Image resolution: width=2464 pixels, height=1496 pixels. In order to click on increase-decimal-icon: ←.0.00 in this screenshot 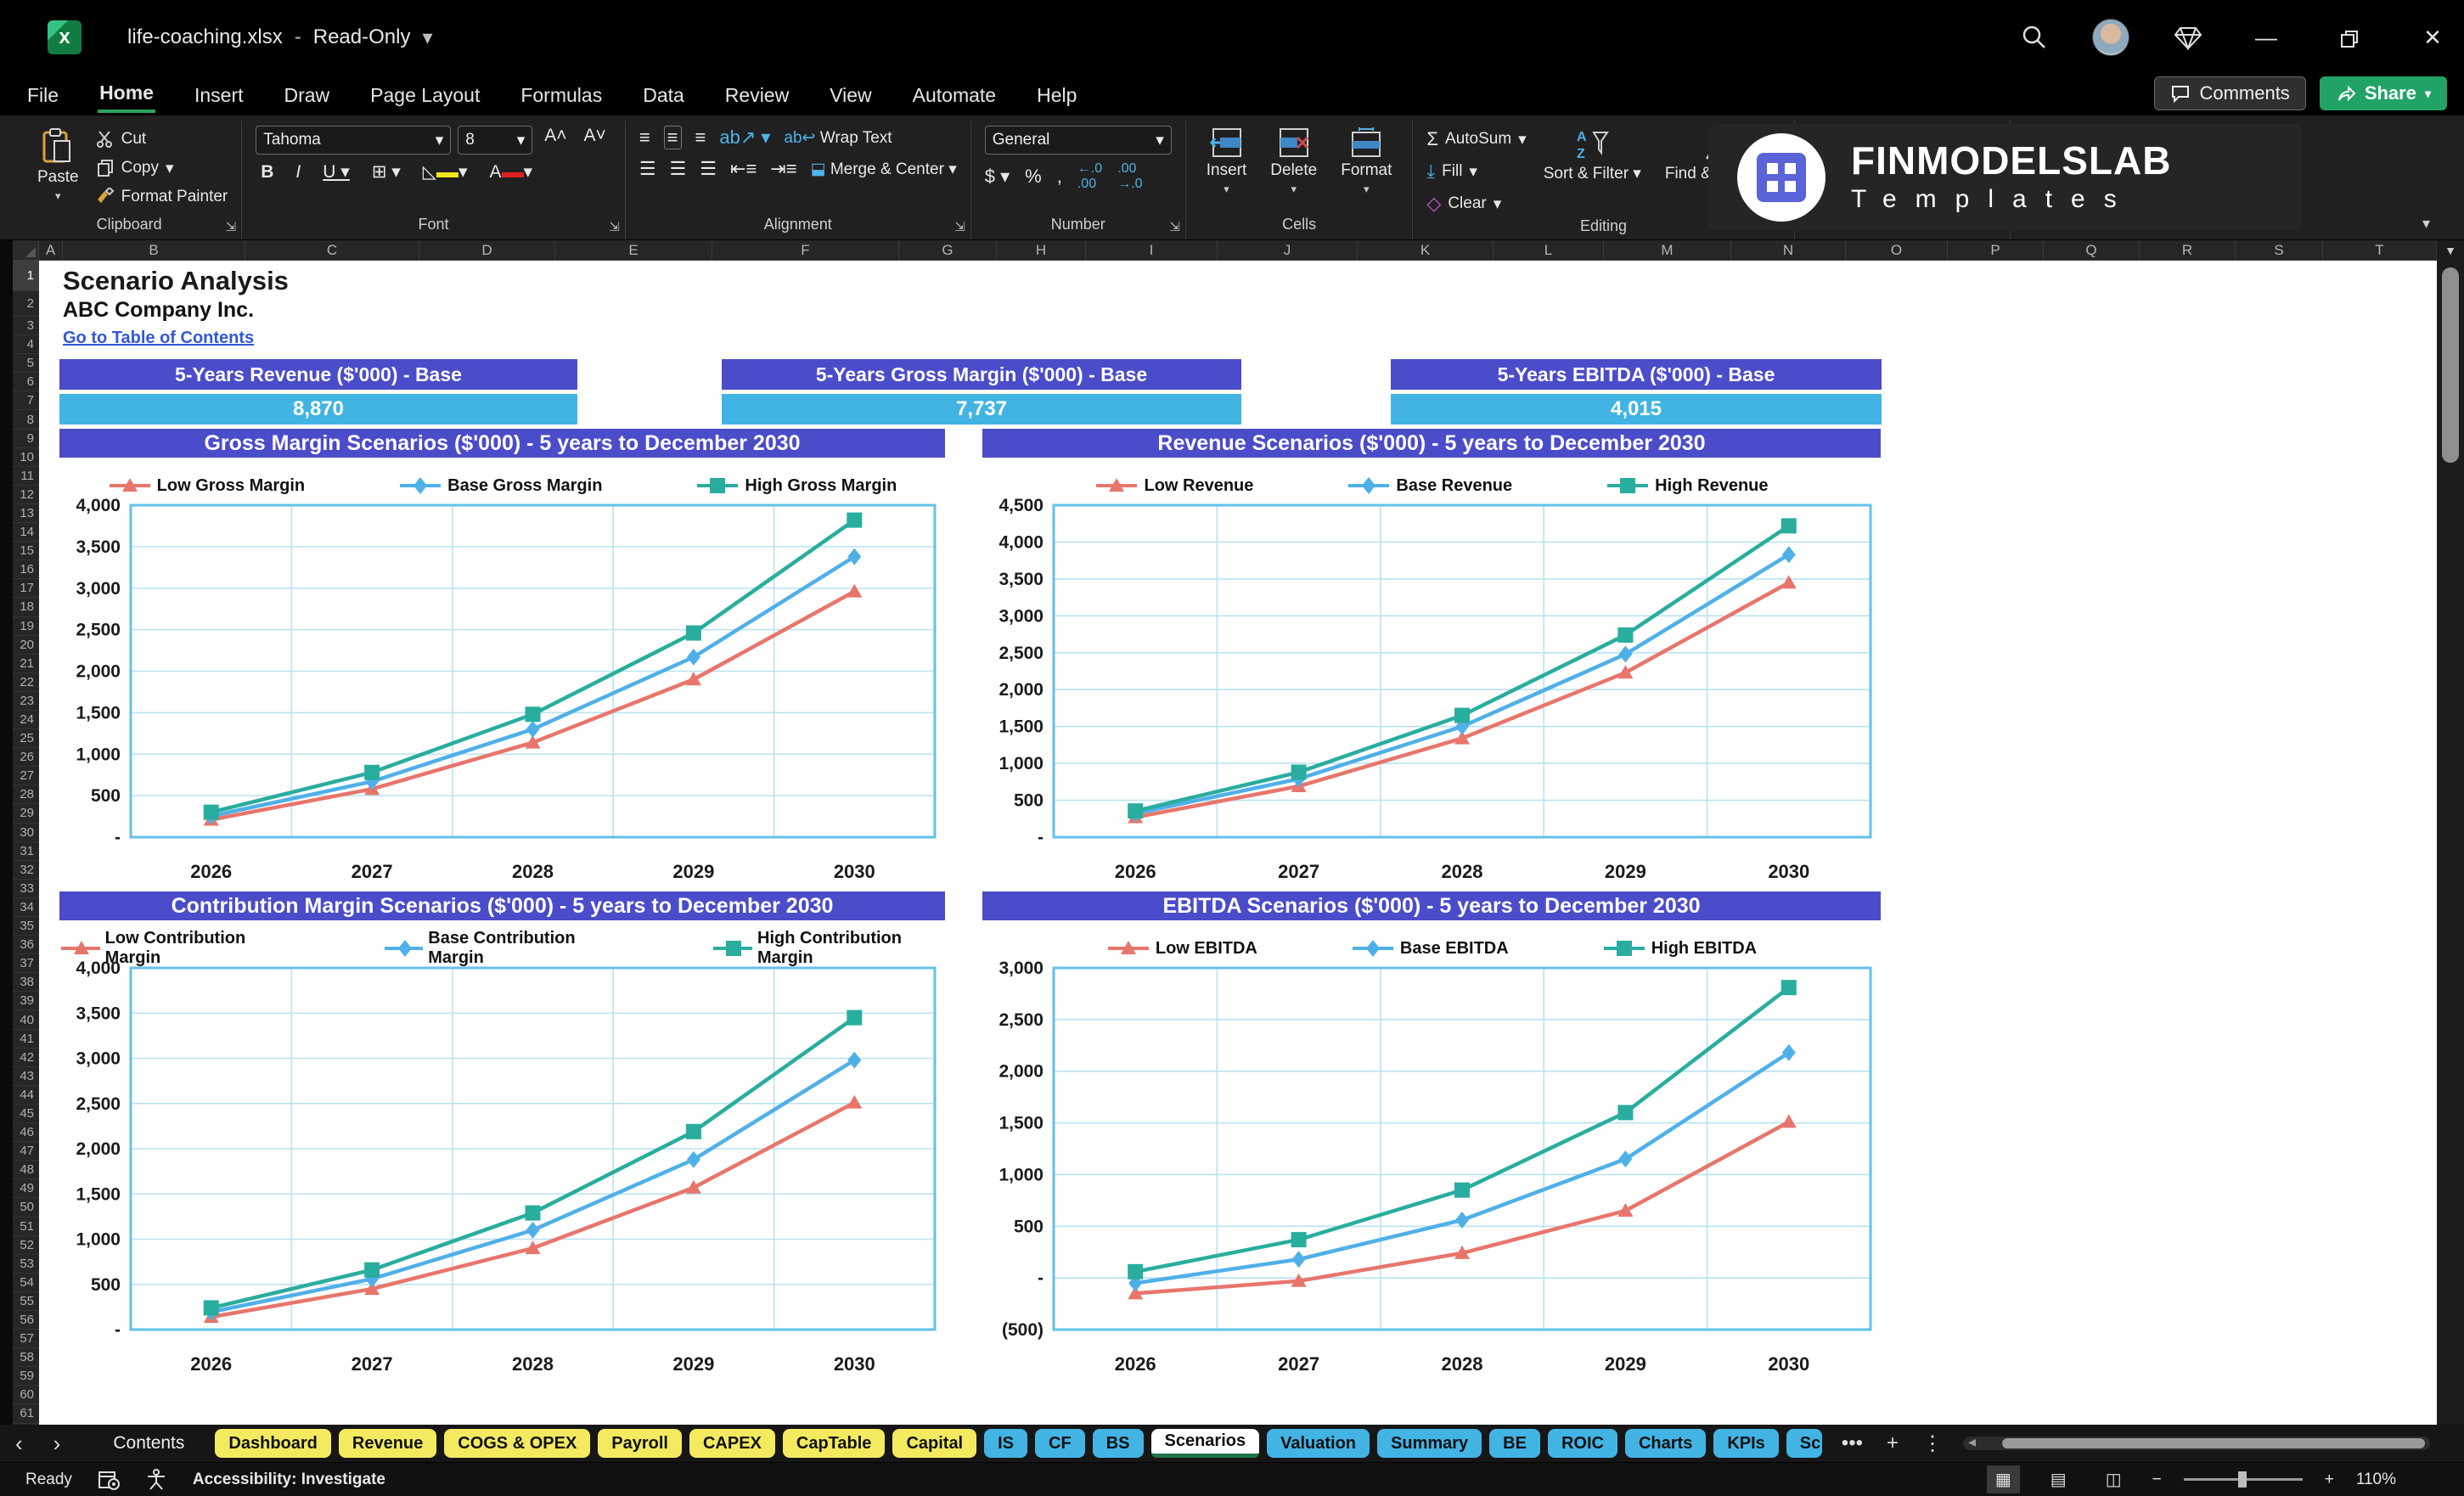, I will do `click(1089, 176)`.